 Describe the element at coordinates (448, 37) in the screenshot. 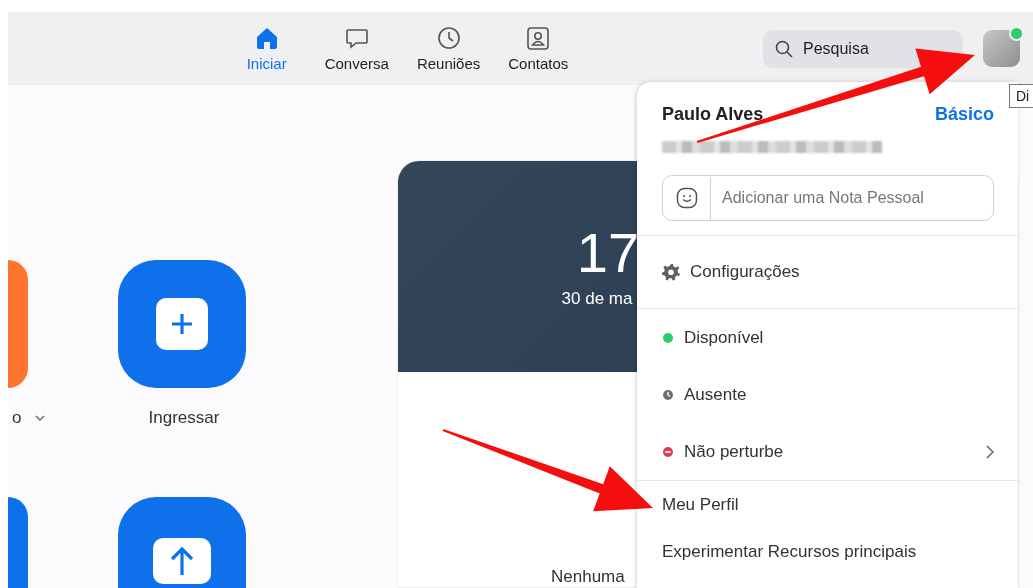

I see `clock-icon` at that location.